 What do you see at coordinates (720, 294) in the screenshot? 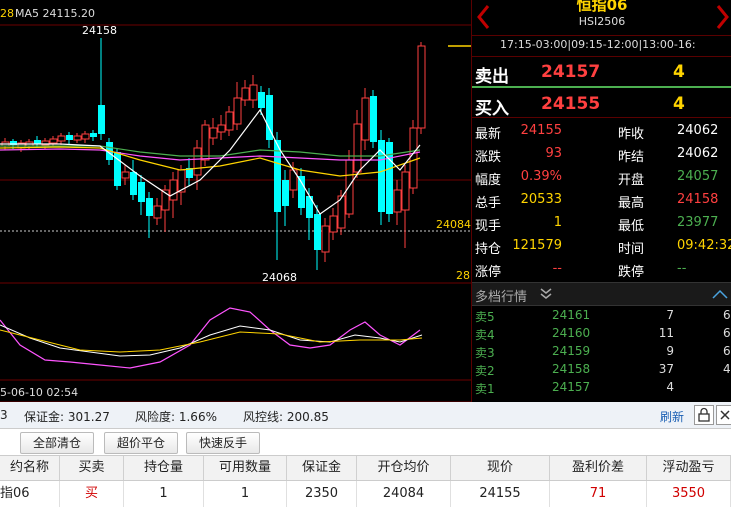
I see `collapse-chevron-icon` at bounding box center [720, 294].